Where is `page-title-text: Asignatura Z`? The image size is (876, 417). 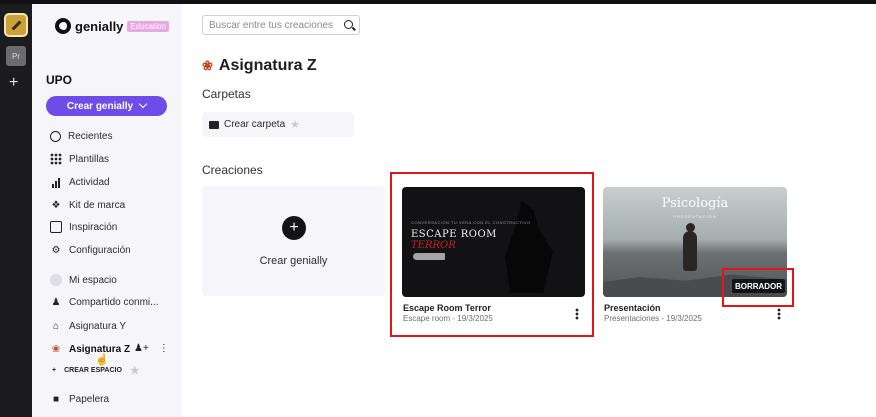
page-title-text: Asignatura Z is located at coordinates (267, 65).